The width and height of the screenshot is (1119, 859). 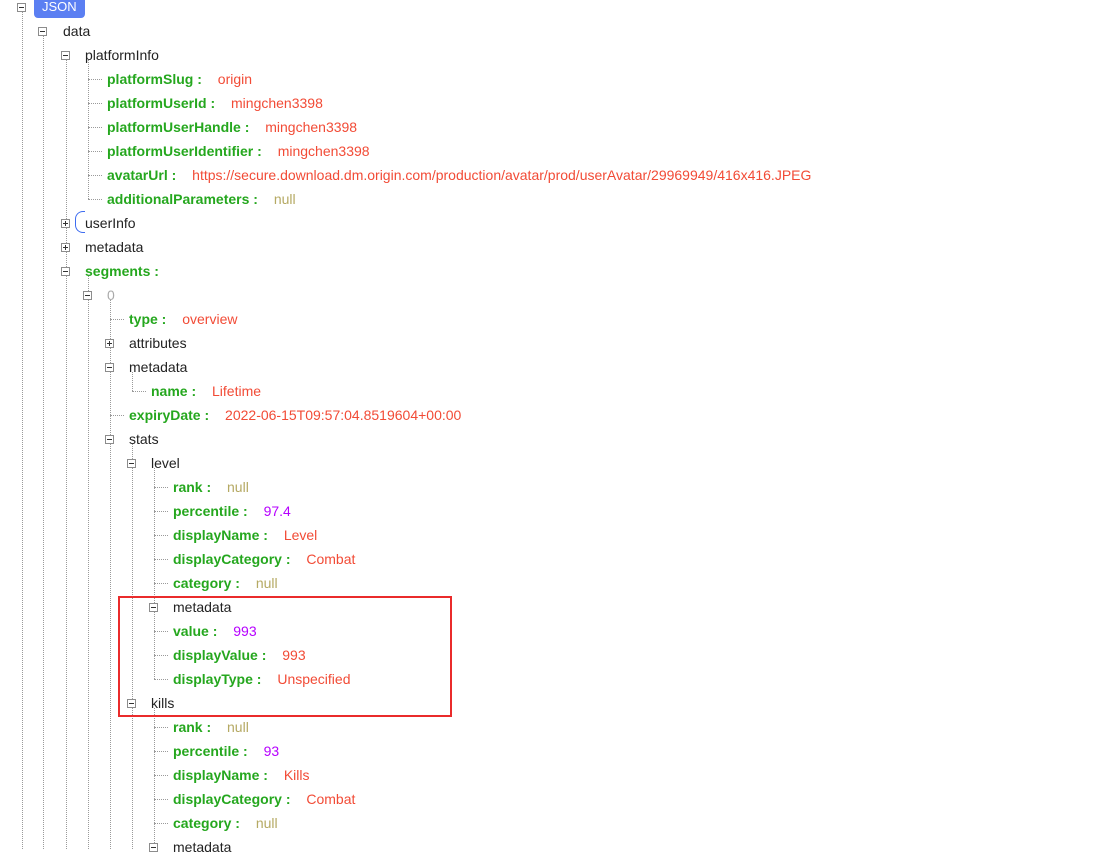 I want to click on field-kills-display-name: displayName : Kills, so click(x=241, y=775).